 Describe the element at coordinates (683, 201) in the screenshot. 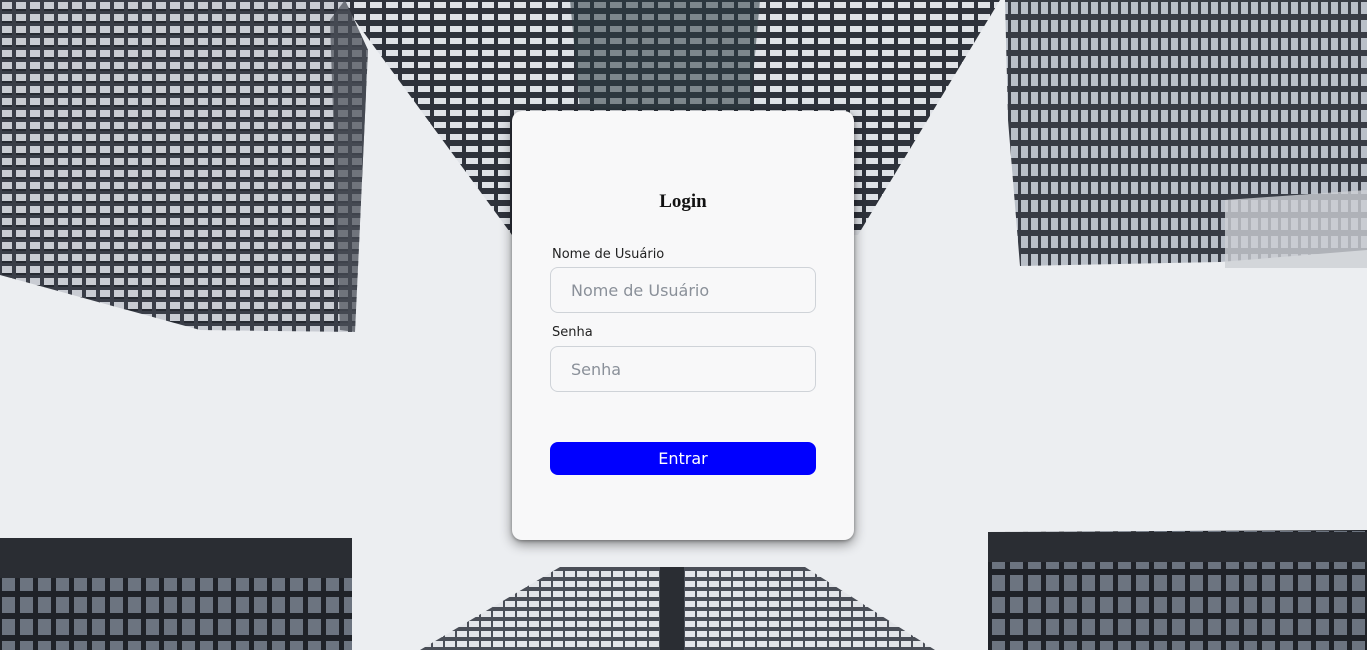

I see `login-title: Login` at that location.